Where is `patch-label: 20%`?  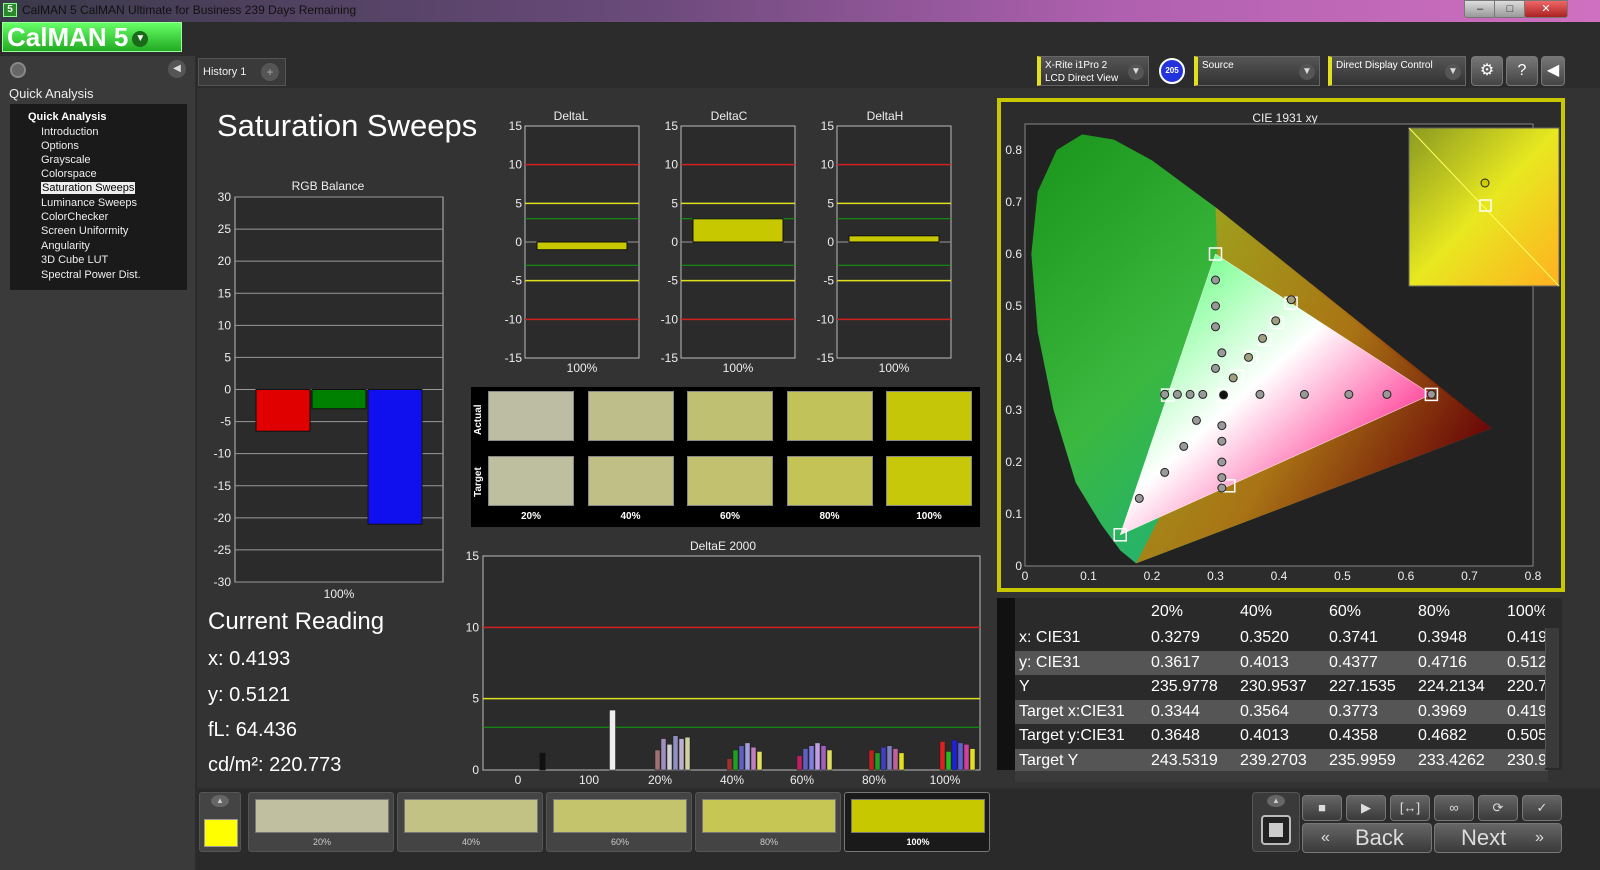 patch-label: 20% is located at coordinates (530, 516).